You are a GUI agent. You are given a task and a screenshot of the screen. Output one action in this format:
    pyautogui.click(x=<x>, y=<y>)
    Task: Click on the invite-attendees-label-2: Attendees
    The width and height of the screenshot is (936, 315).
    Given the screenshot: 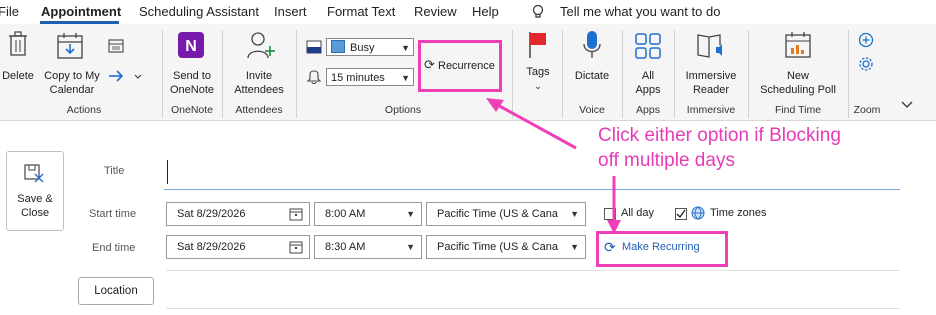 What is the action you would take?
    pyautogui.click(x=259, y=90)
    